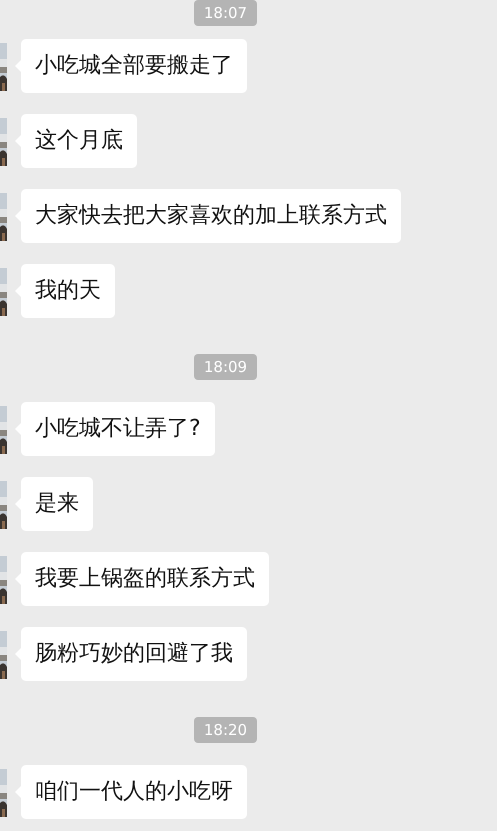  What do you see at coordinates (226, 367) in the screenshot?
I see `timestamp: 18:09` at bounding box center [226, 367].